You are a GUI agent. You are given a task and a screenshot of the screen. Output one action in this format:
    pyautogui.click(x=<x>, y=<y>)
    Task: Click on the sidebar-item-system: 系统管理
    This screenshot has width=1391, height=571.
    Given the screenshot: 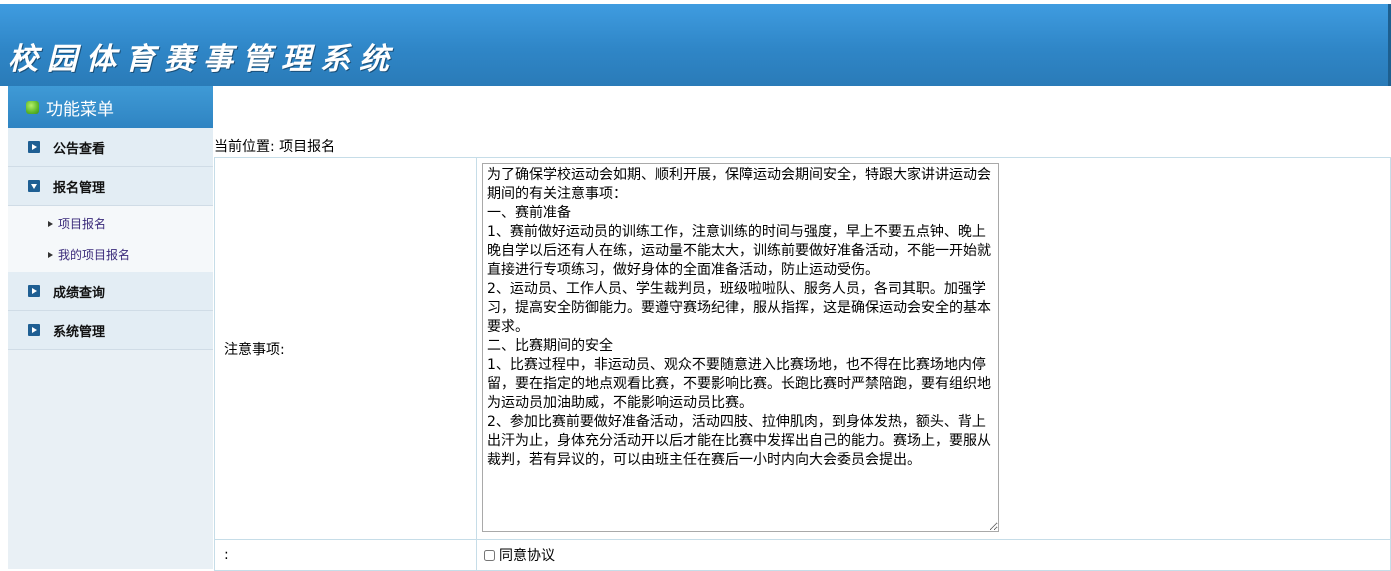 What is the action you would take?
    pyautogui.click(x=110, y=330)
    